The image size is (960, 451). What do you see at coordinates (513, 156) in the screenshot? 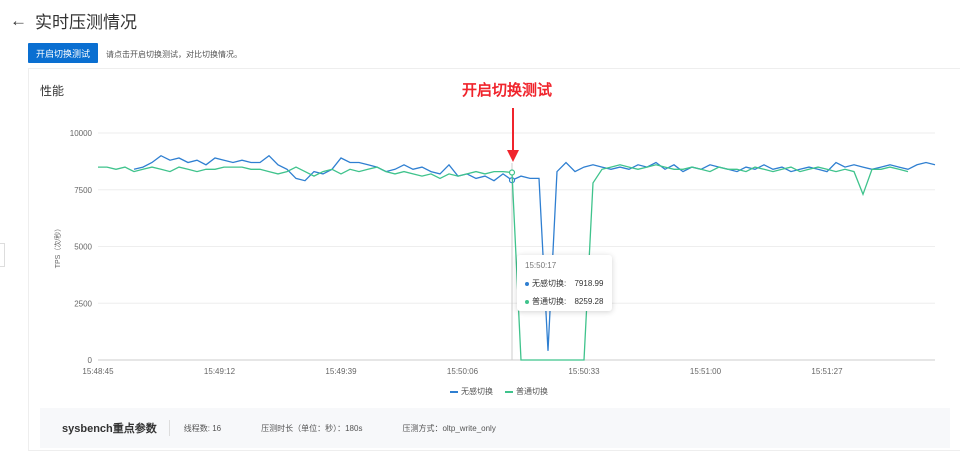
I see `annotation-arrow-icon` at bounding box center [513, 156].